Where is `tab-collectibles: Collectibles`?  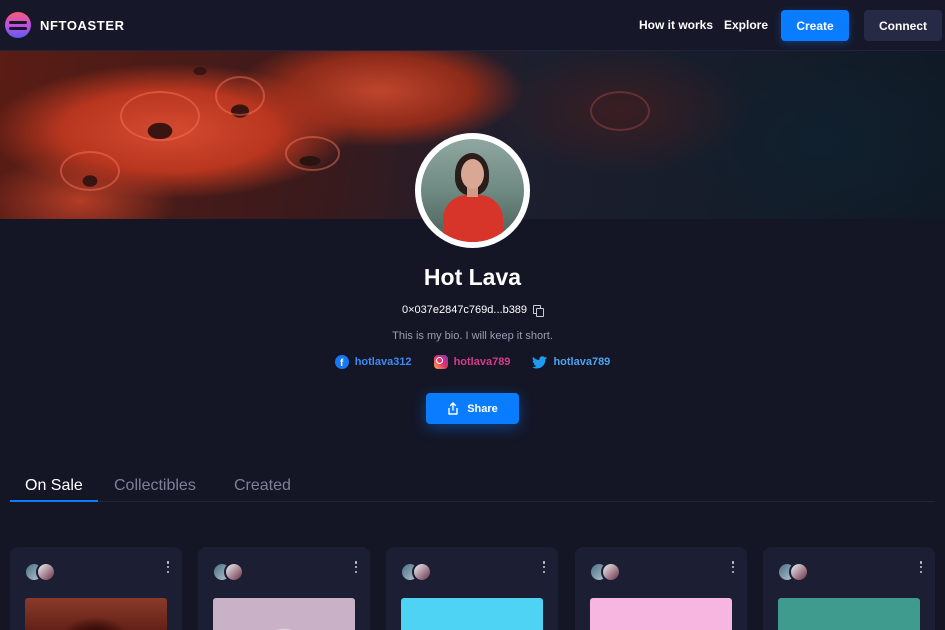
tab-collectibles: Collectibles is located at coordinates (155, 486).